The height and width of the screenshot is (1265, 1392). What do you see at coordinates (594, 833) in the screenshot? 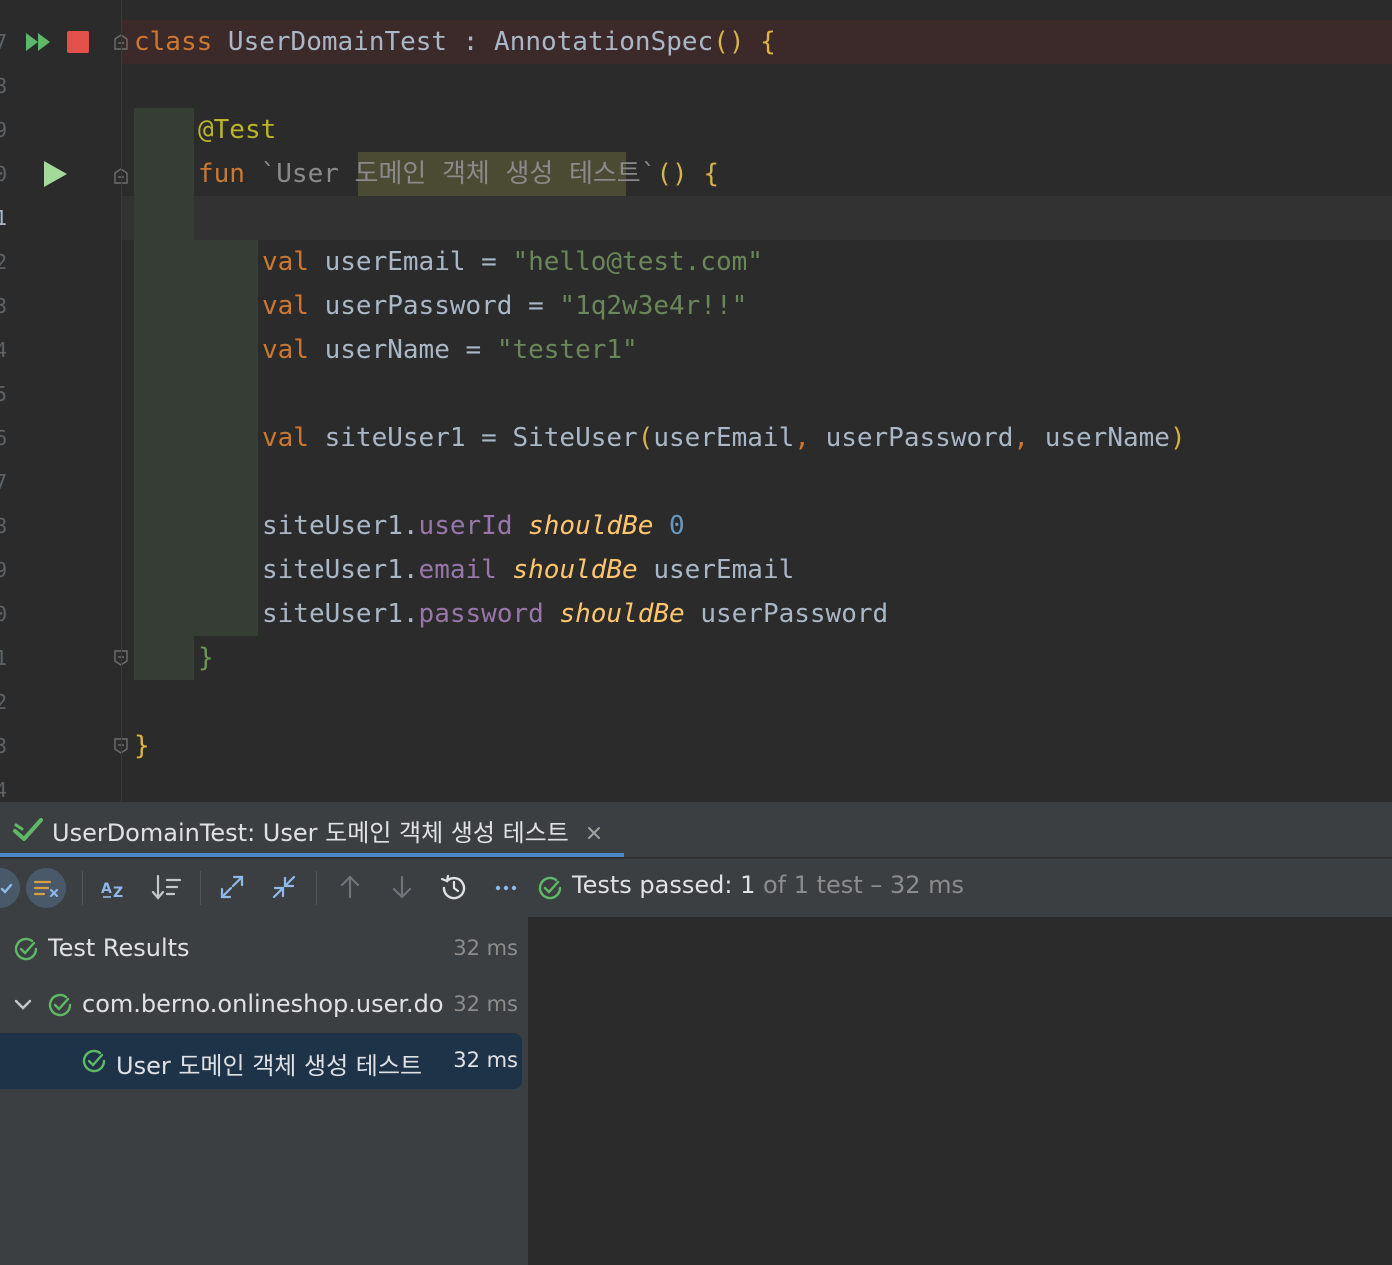
I see `close-tab-icon` at bounding box center [594, 833].